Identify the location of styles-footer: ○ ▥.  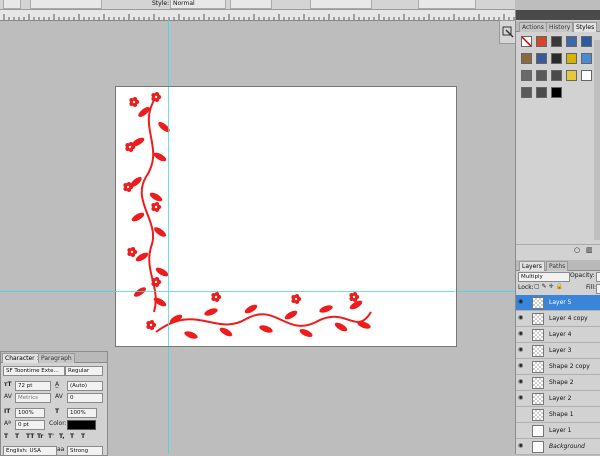
(558, 249).